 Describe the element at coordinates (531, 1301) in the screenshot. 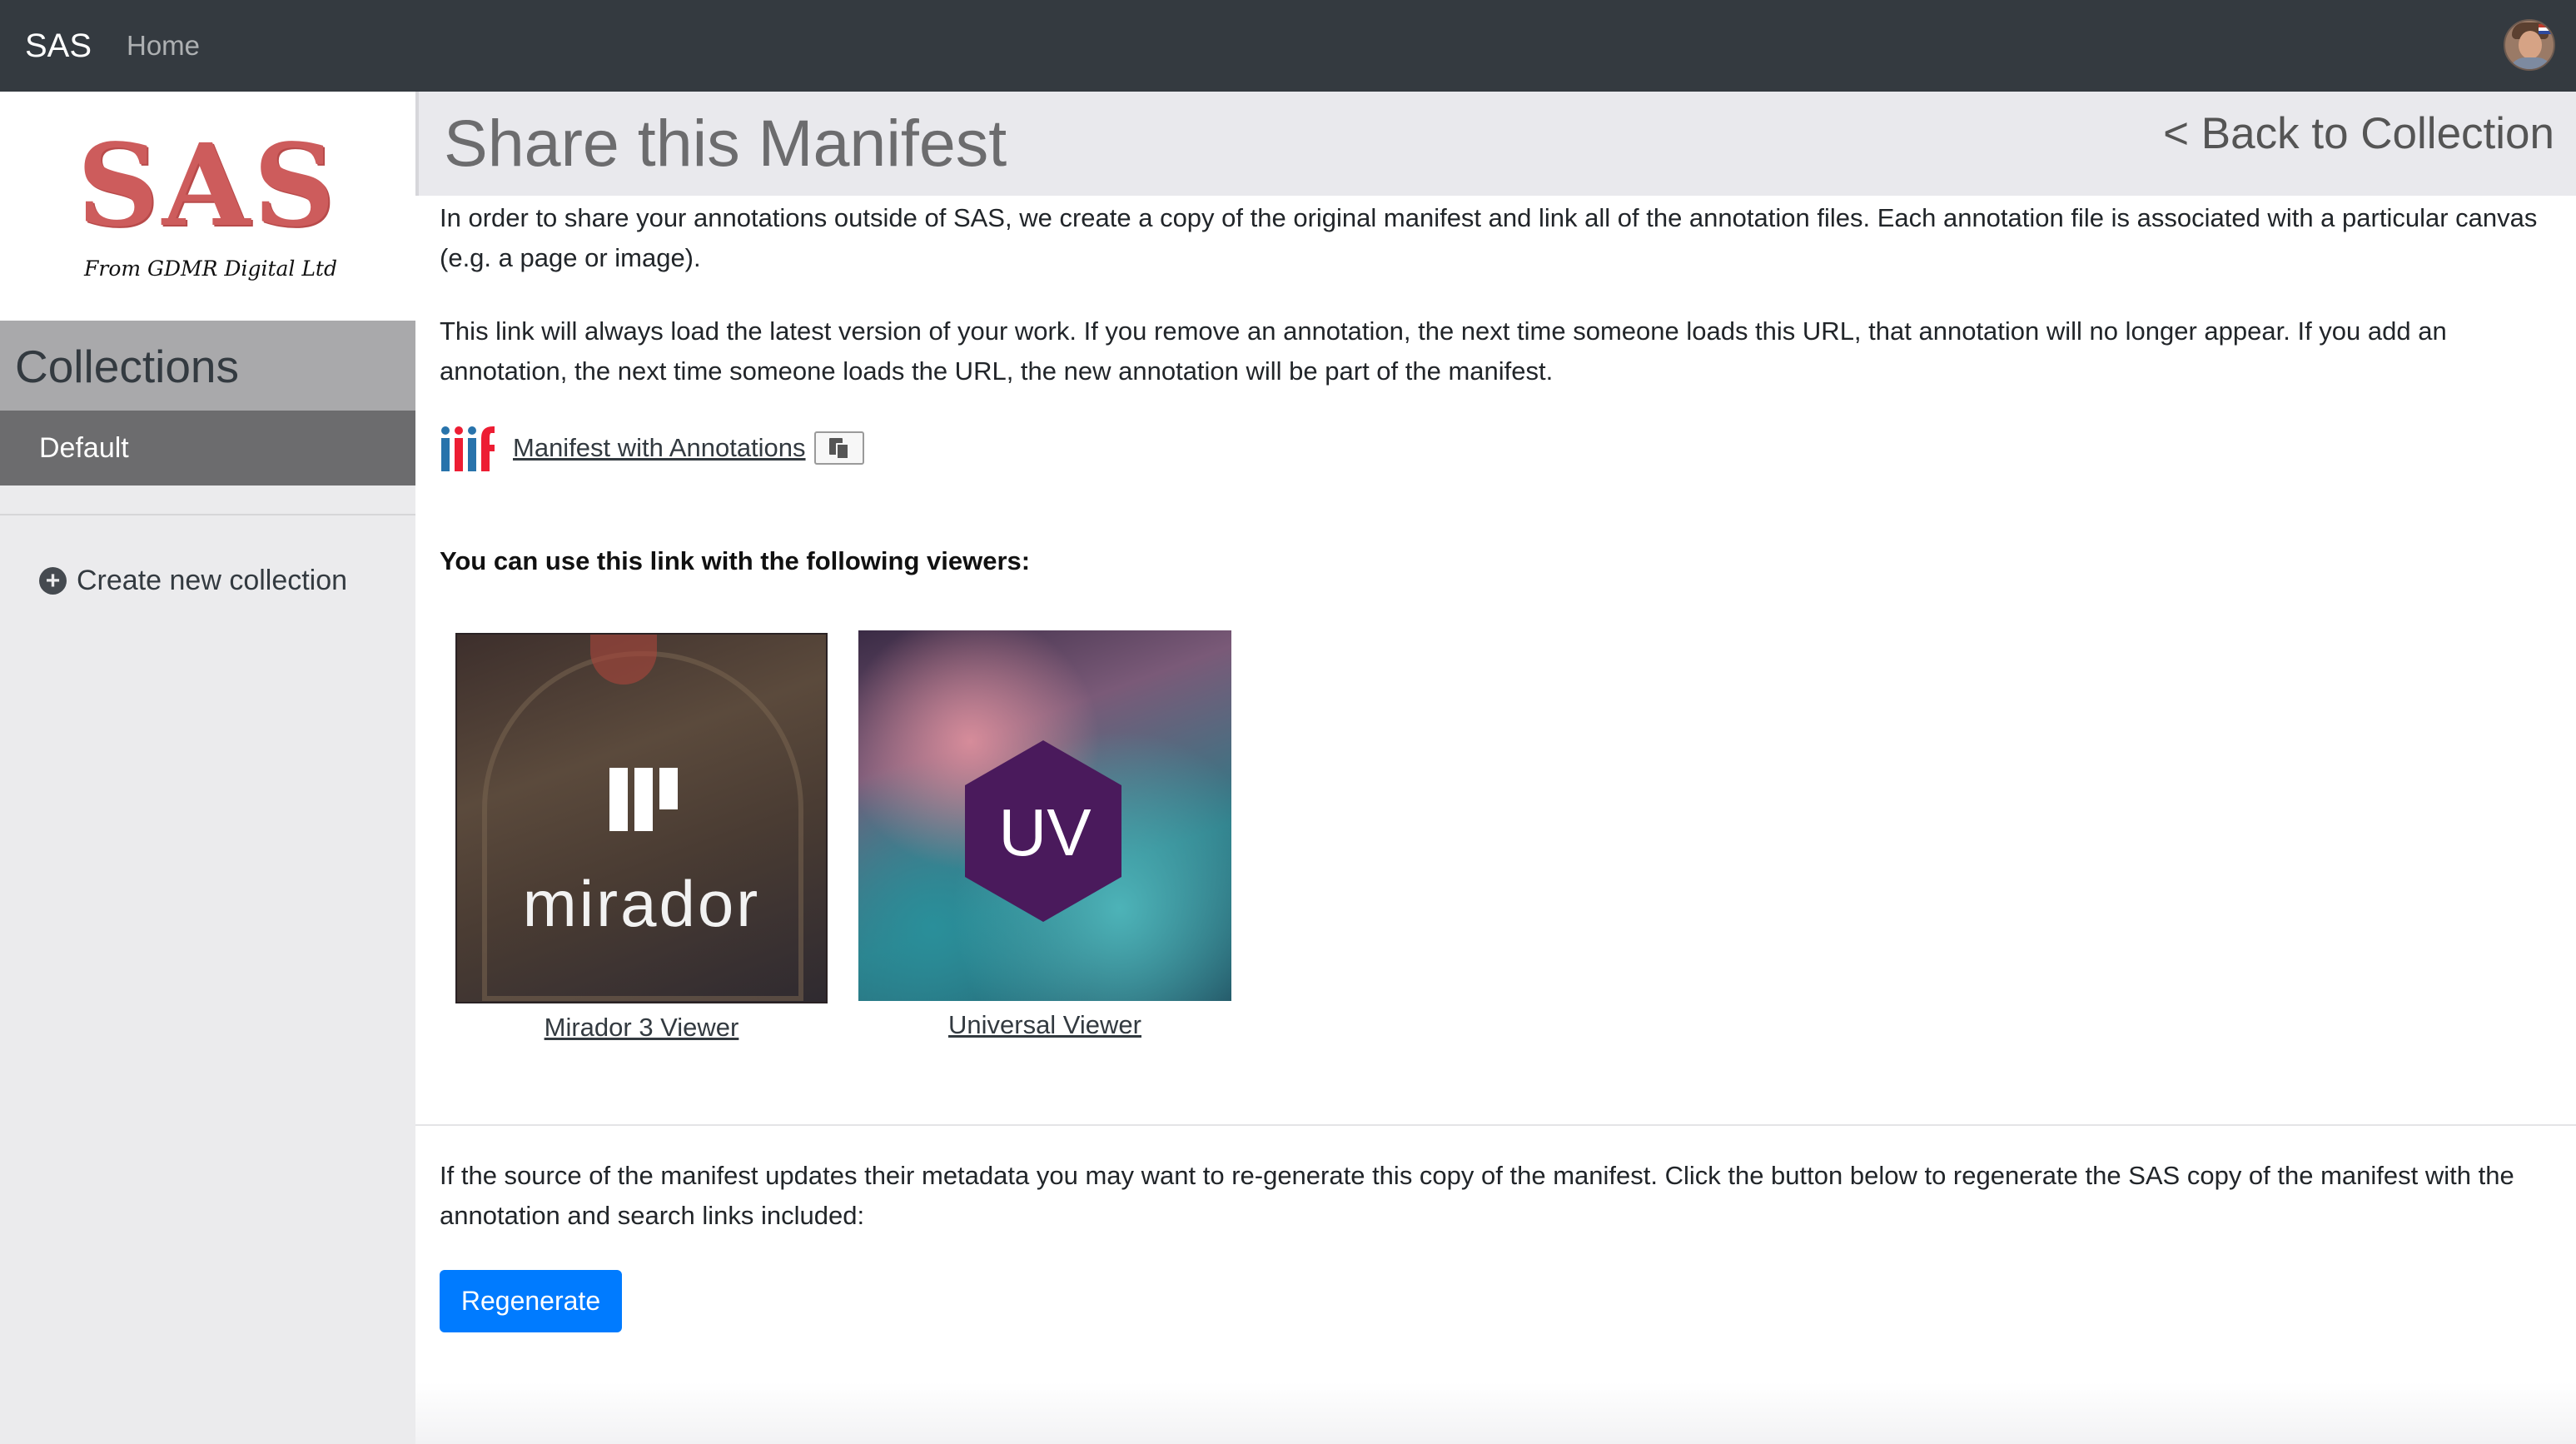

I see `regenerate-button: Regenerate` at that location.